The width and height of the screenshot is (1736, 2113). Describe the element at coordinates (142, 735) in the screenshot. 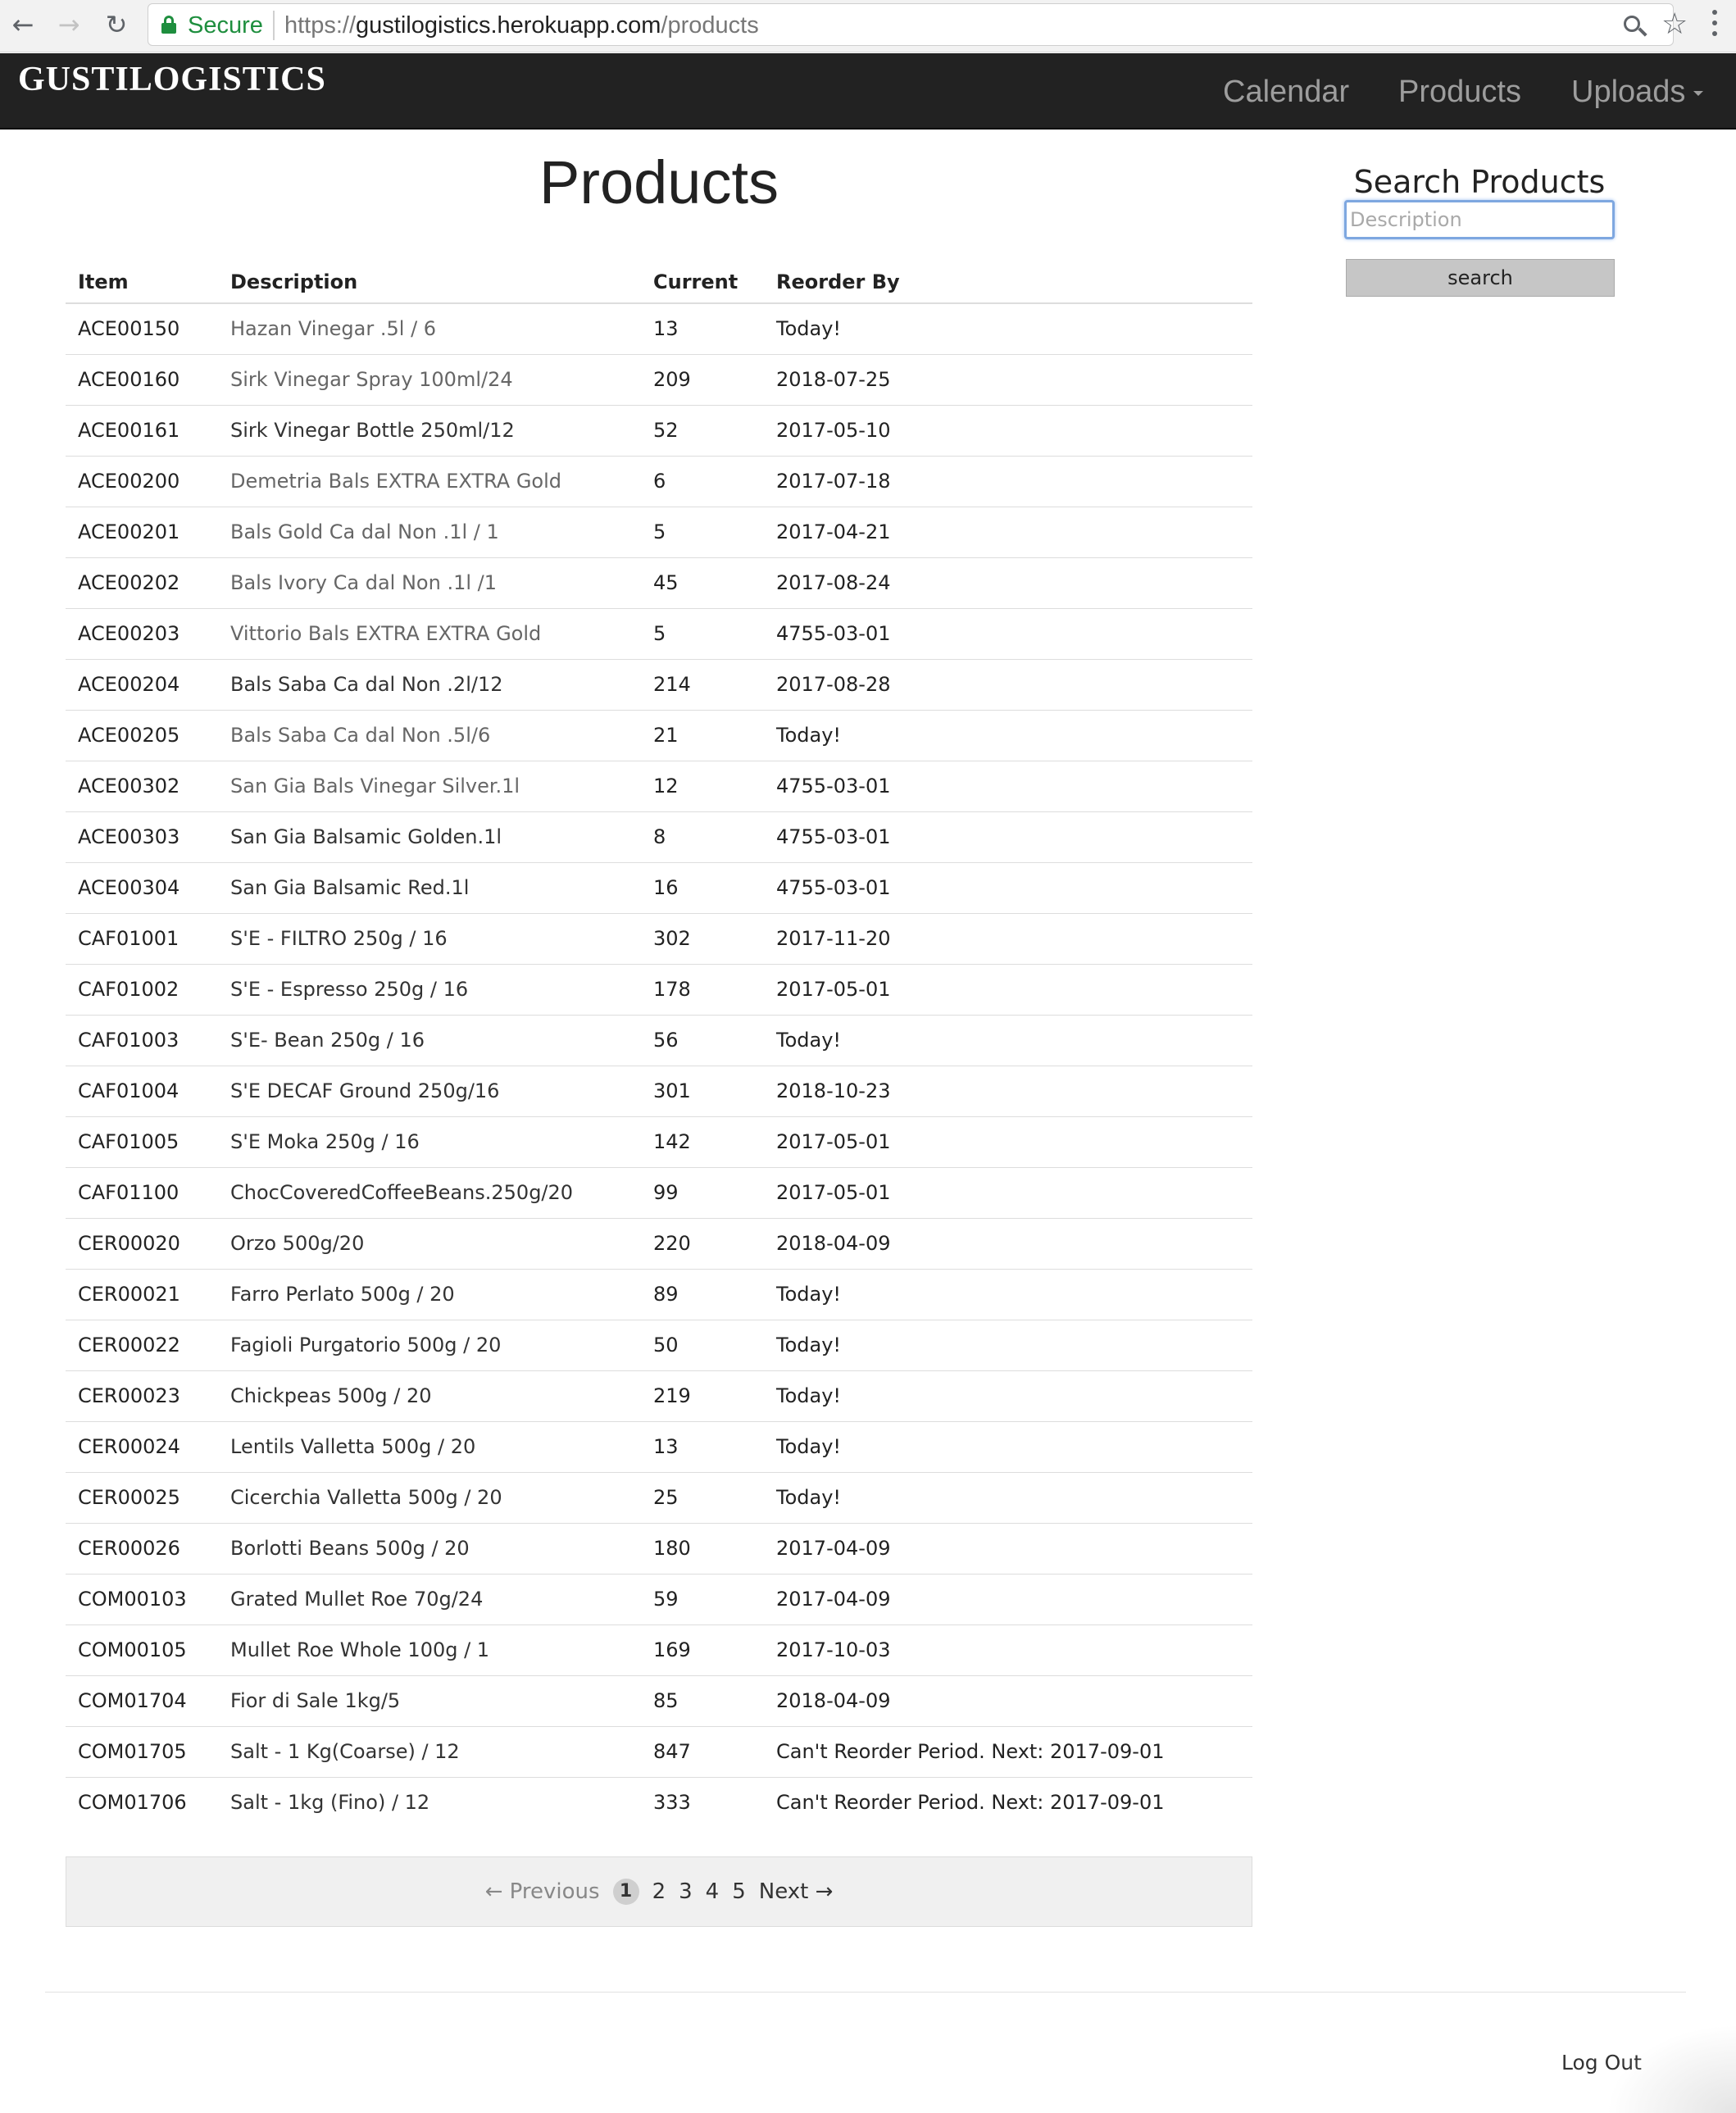

I see `item-cell: ACE00205` at that location.